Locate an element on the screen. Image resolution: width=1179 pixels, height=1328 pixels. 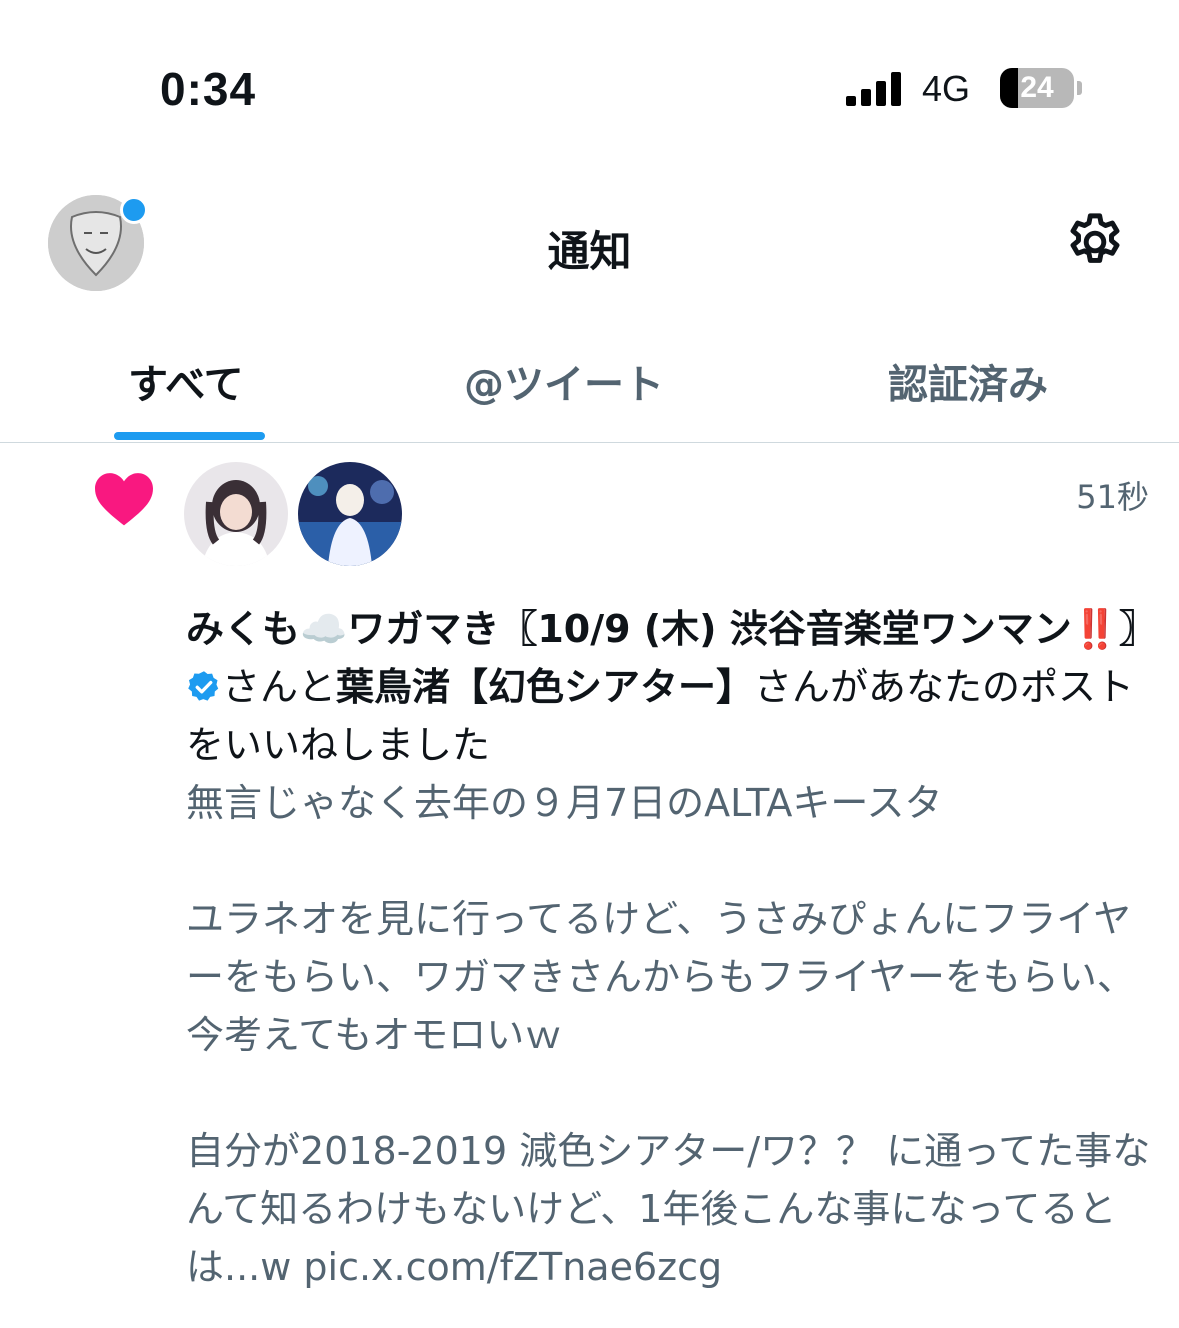
liker-name-2: 葉鳥渚【幻色シアター】 is located at coordinates (545, 687).